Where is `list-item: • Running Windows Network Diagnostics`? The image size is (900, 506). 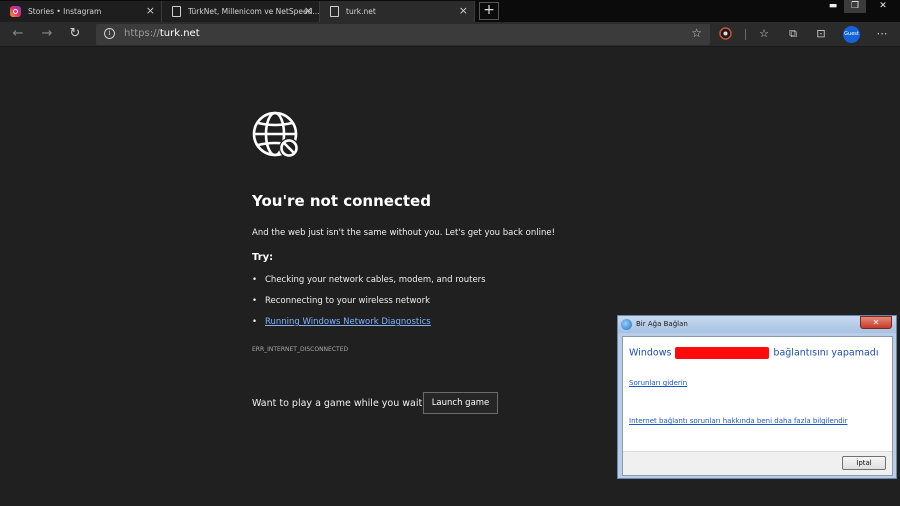
list-item: • Running Windows Network Diagnostics is located at coordinates (341, 322).